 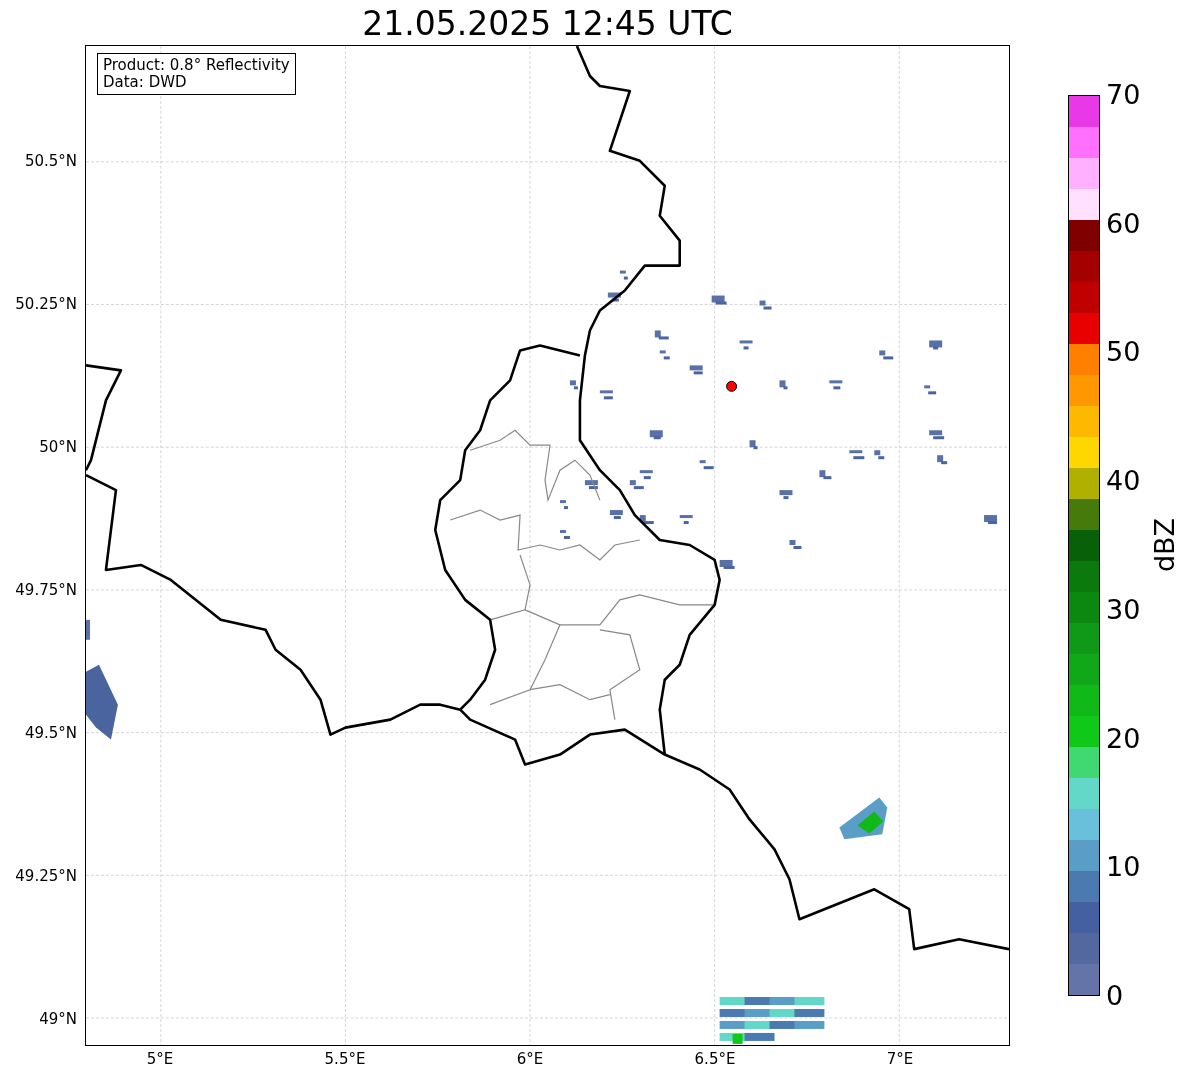 What do you see at coordinates (900, 1059) in the screenshot?
I see `longitude-tick-label: 7°E` at bounding box center [900, 1059].